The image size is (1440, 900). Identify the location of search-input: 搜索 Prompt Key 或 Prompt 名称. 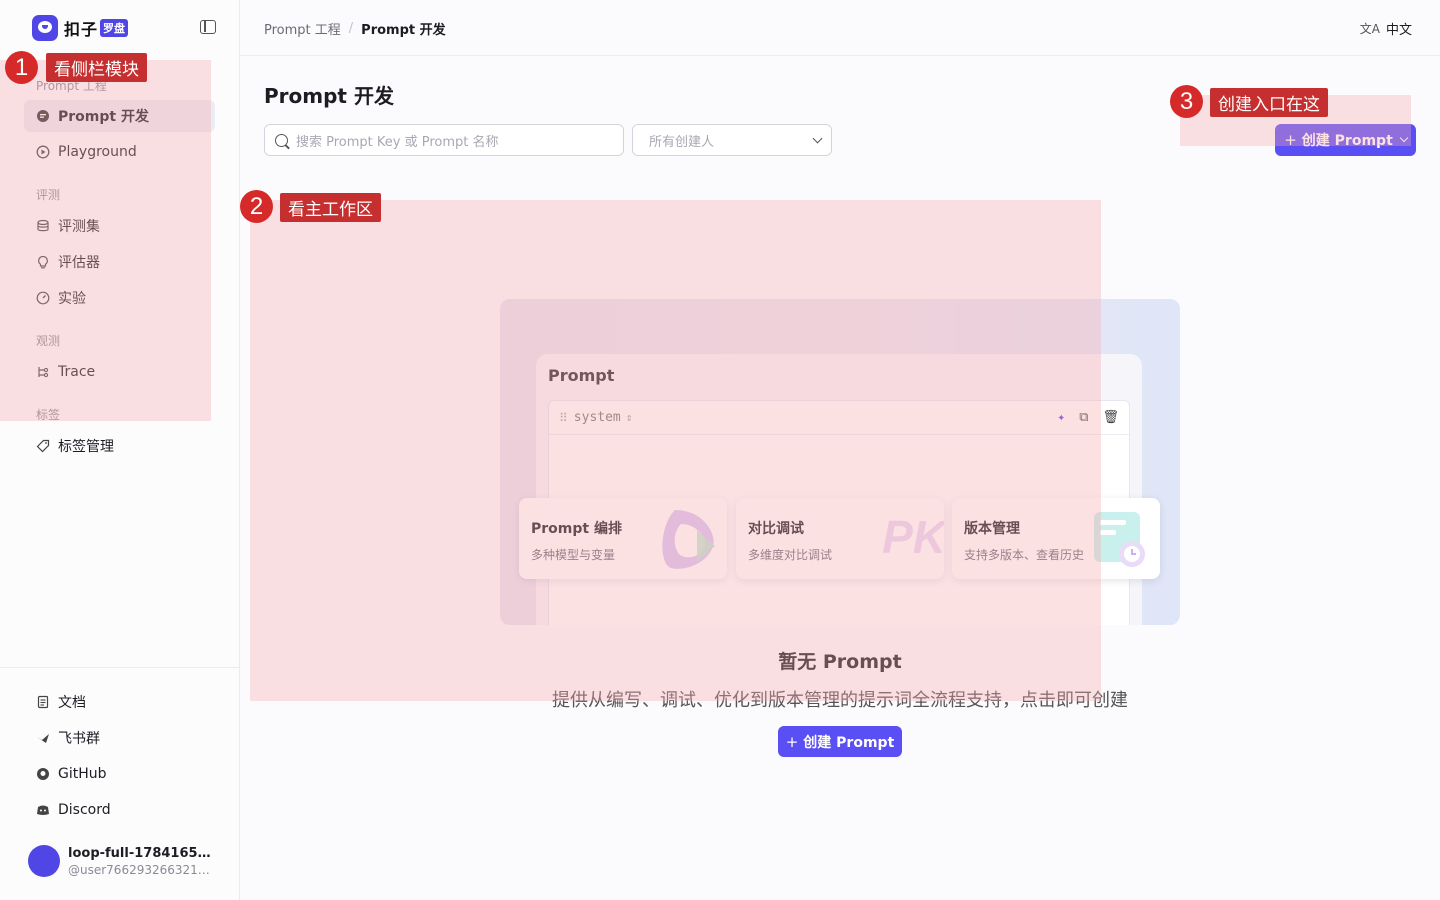
(444, 140).